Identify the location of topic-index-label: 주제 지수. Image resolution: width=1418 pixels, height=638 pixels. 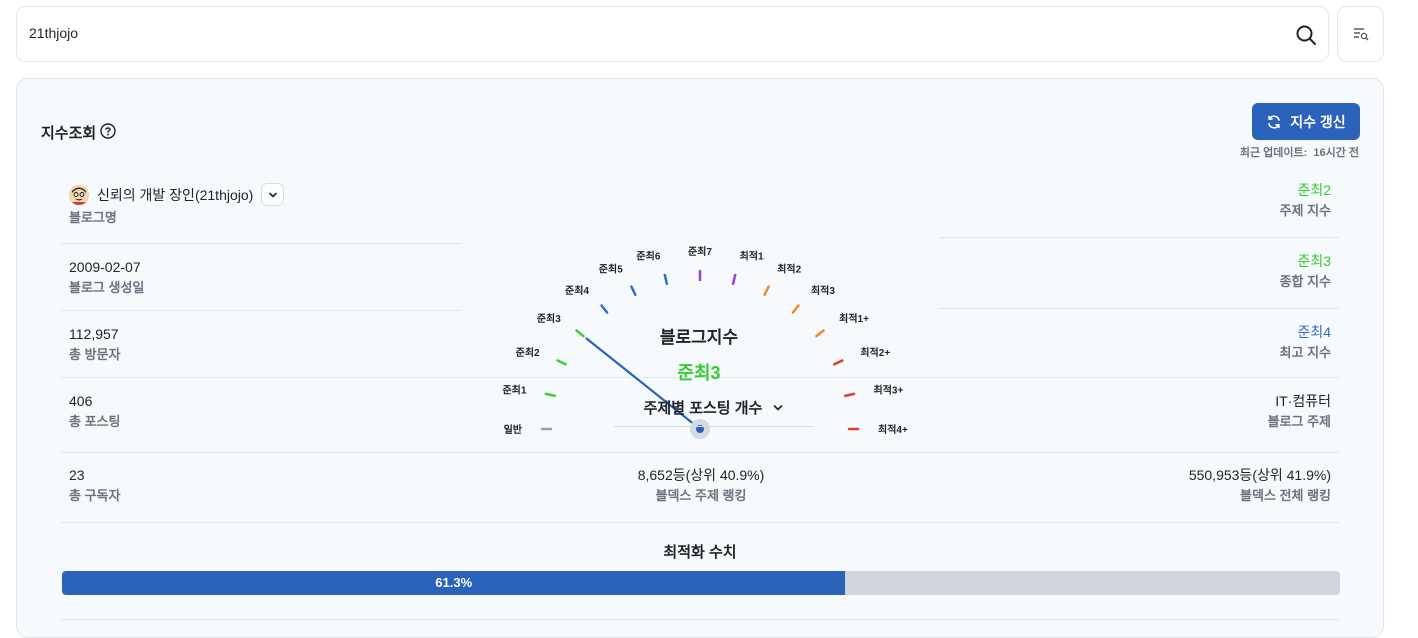
(1305, 210).